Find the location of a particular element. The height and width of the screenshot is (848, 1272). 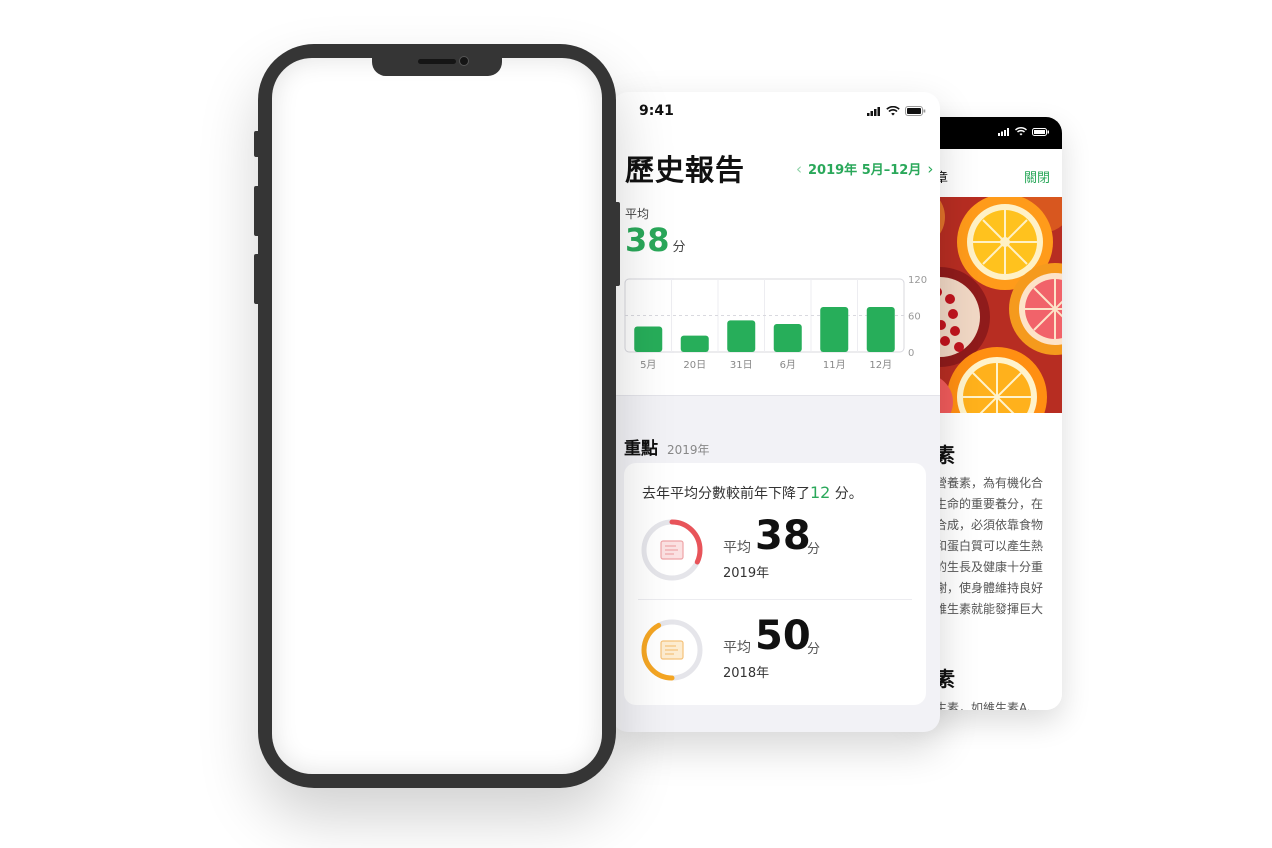

row-year: 2019年 is located at coordinates (746, 573).